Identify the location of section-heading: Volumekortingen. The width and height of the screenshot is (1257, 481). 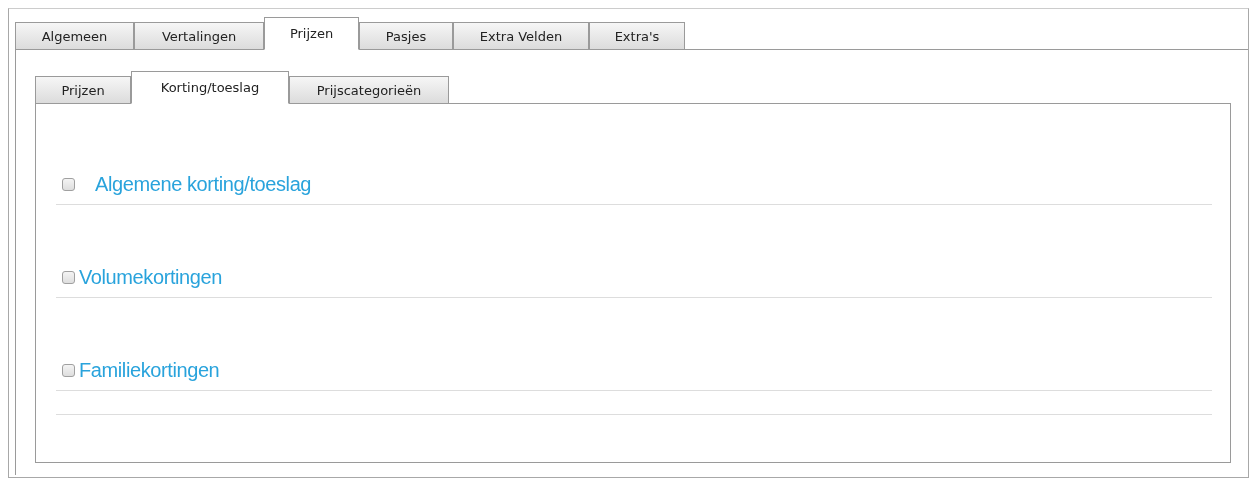
(150, 277).